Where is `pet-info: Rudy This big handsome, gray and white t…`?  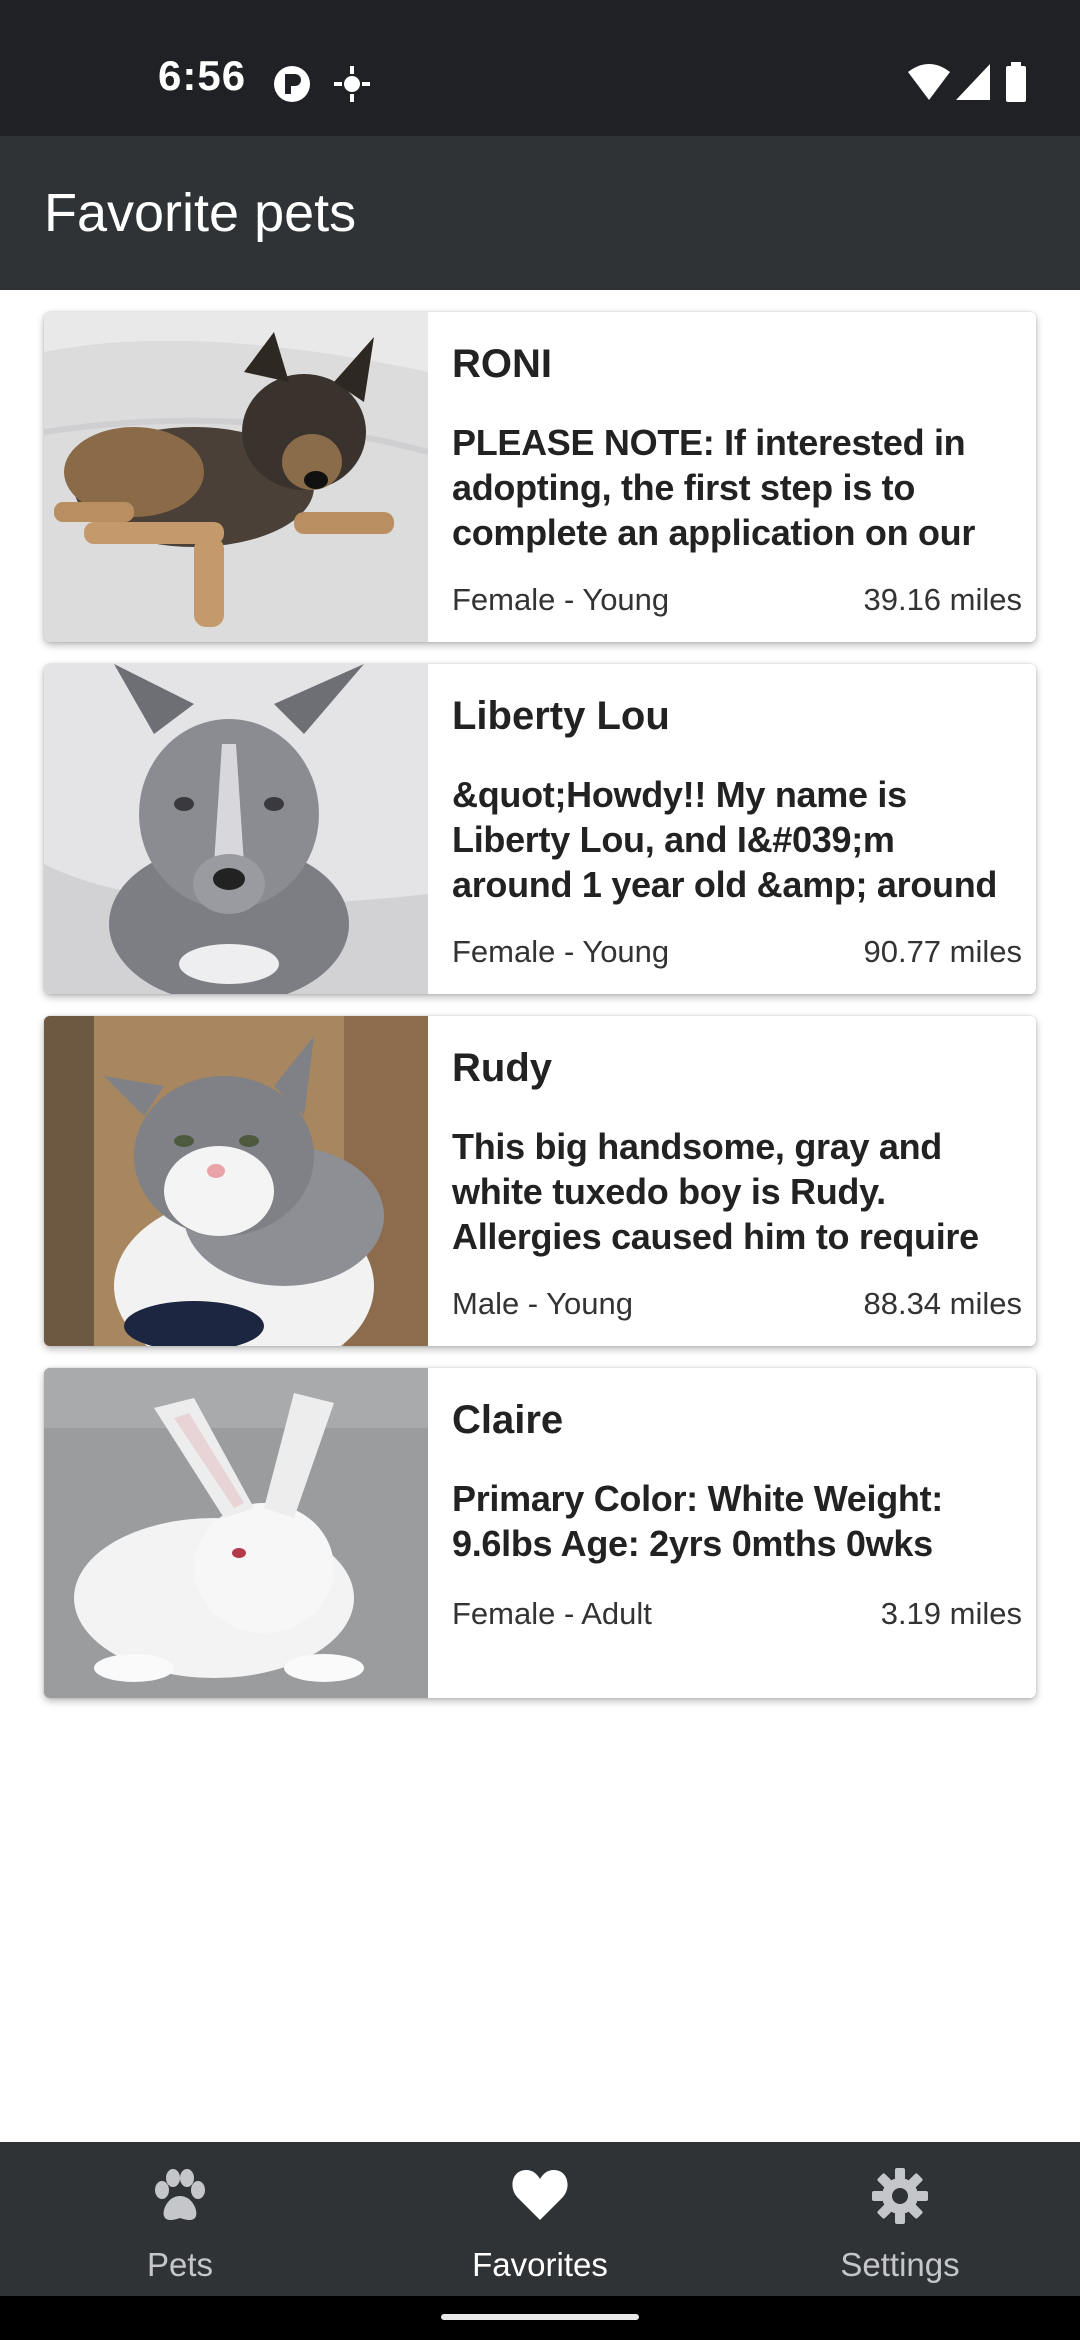 pet-info: Rudy This big handsome, gray and white t… is located at coordinates (737, 1181).